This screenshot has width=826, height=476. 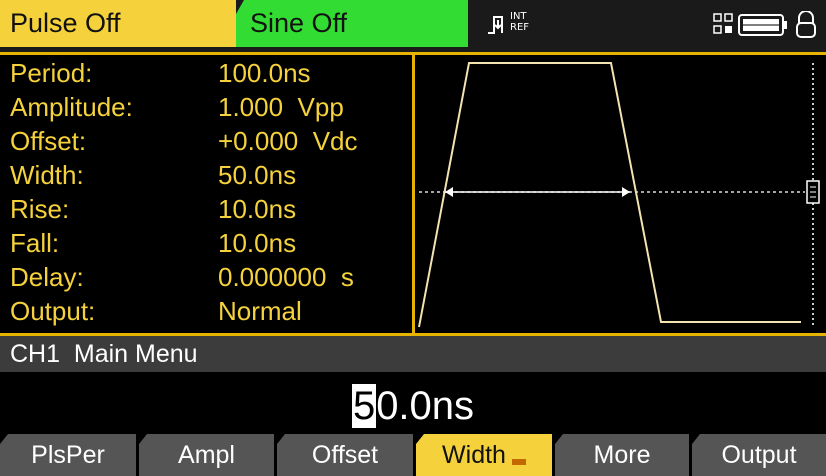 I want to click on softkey-bar: PlsPer Ampl Offset Width More Output, so click(x=413, y=455).